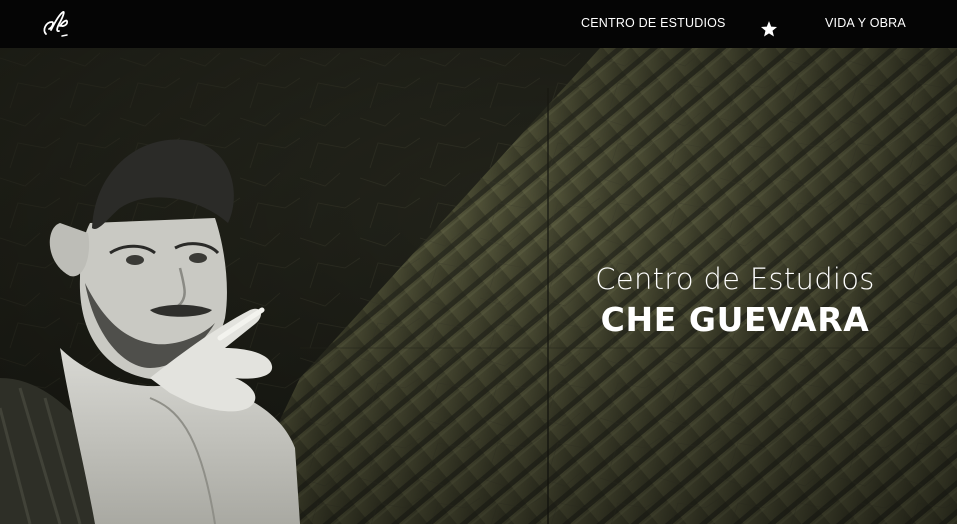 Image resolution: width=957 pixels, height=524 pixels. I want to click on signature-logo, so click(57, 24).